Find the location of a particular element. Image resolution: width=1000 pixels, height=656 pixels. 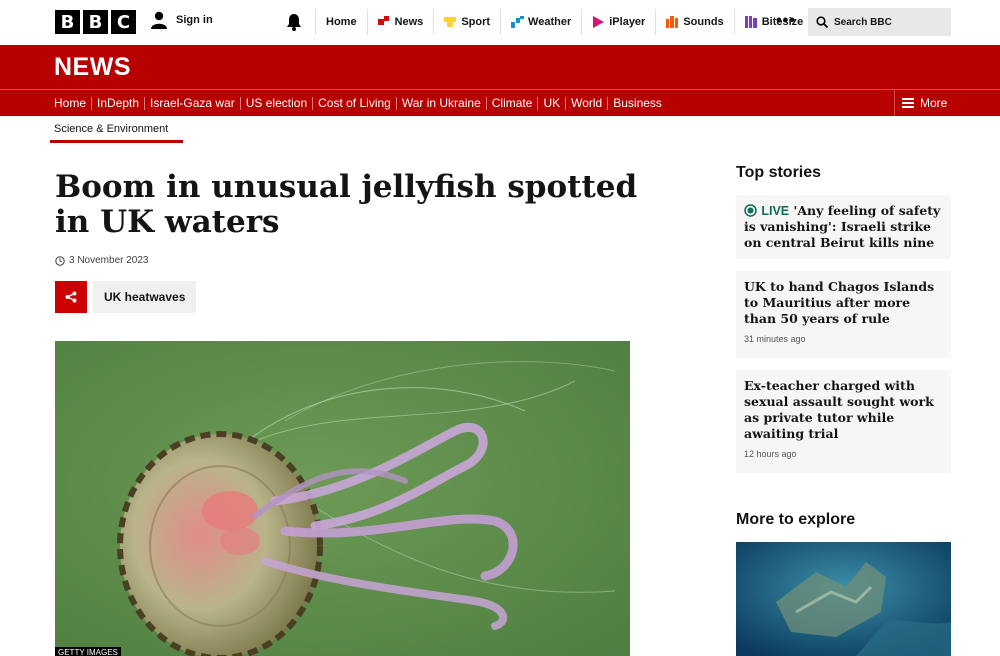

nav-home: Home is located at coordinates (341, 22).